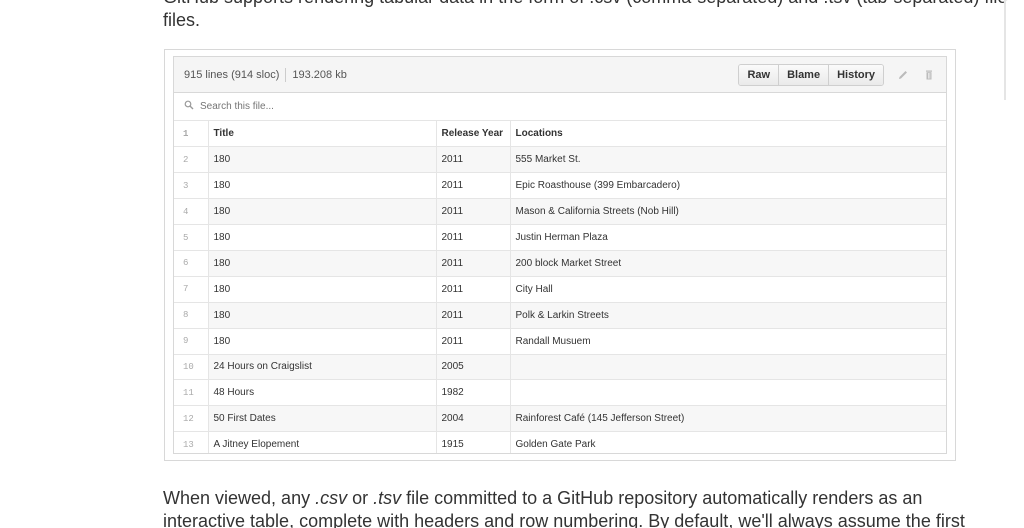 The image size is (1024, 528). I want to click on line-number: 5, so click(191, 237).